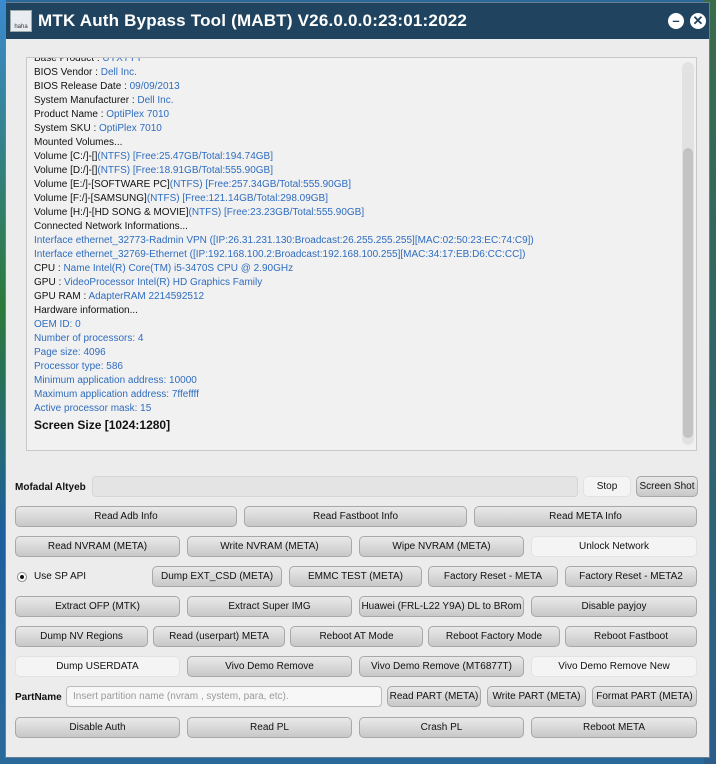  Describe the element at coordinates (355, 101) in the screenshot. I see `log-line: System Manufacturer : Dell Inc.` at that location.